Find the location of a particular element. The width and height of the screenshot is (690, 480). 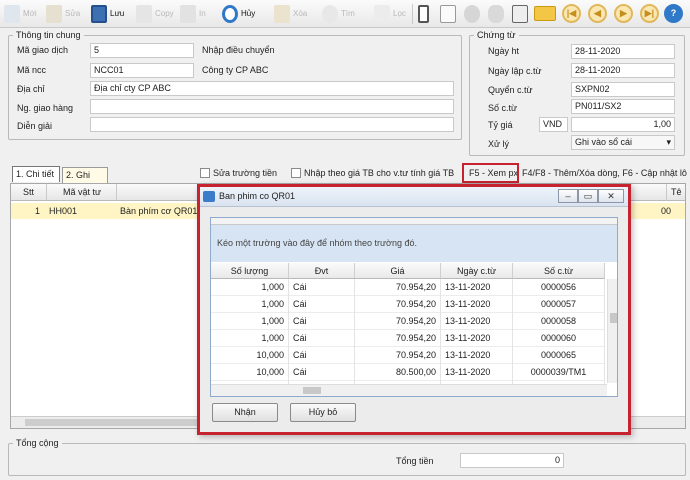

horizontal-scroll-thumb is located at coordinates (312, 390).